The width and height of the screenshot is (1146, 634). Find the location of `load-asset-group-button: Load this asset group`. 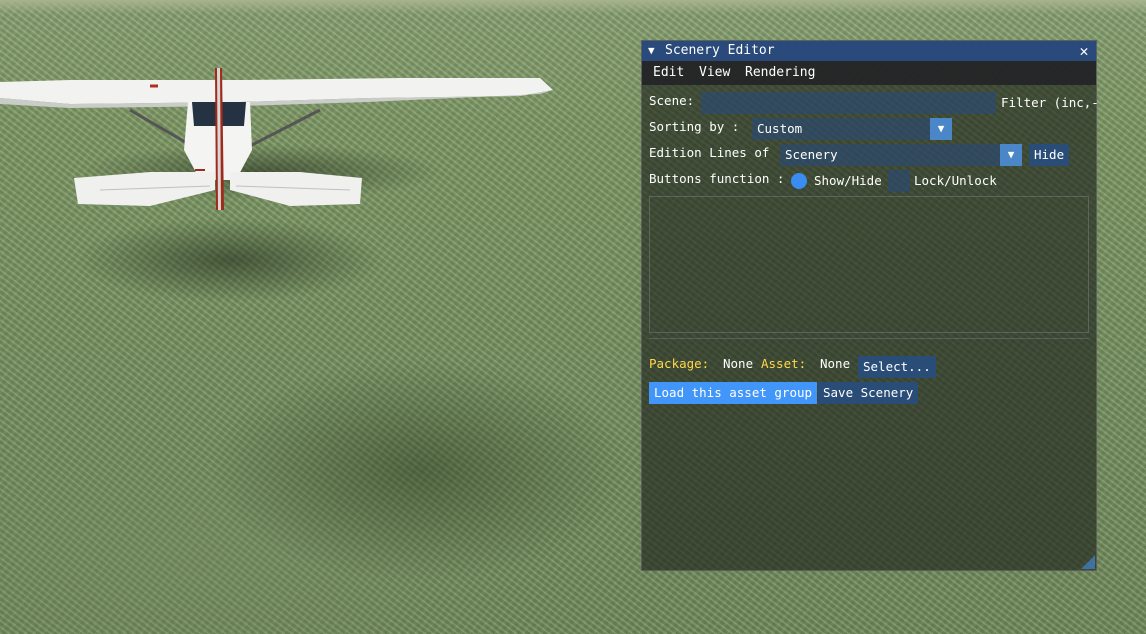

load-asset-group-button: Load this asset group is located at coordinates (733, 393).